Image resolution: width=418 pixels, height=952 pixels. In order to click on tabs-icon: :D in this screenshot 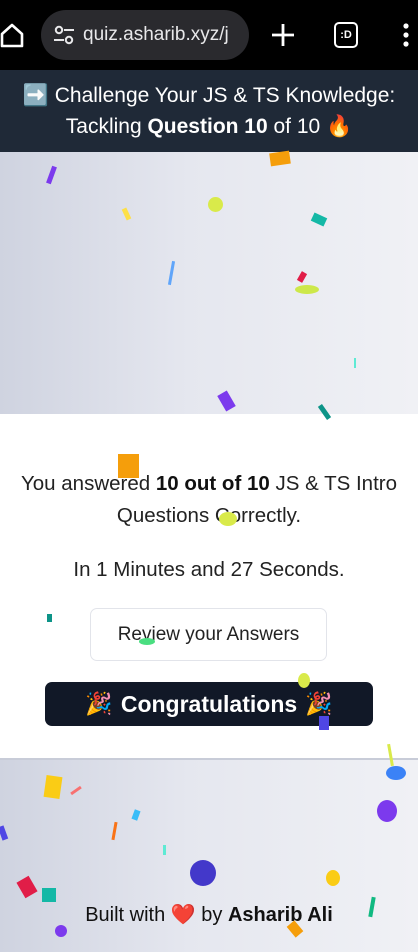, I will do `click(346, 35)`.